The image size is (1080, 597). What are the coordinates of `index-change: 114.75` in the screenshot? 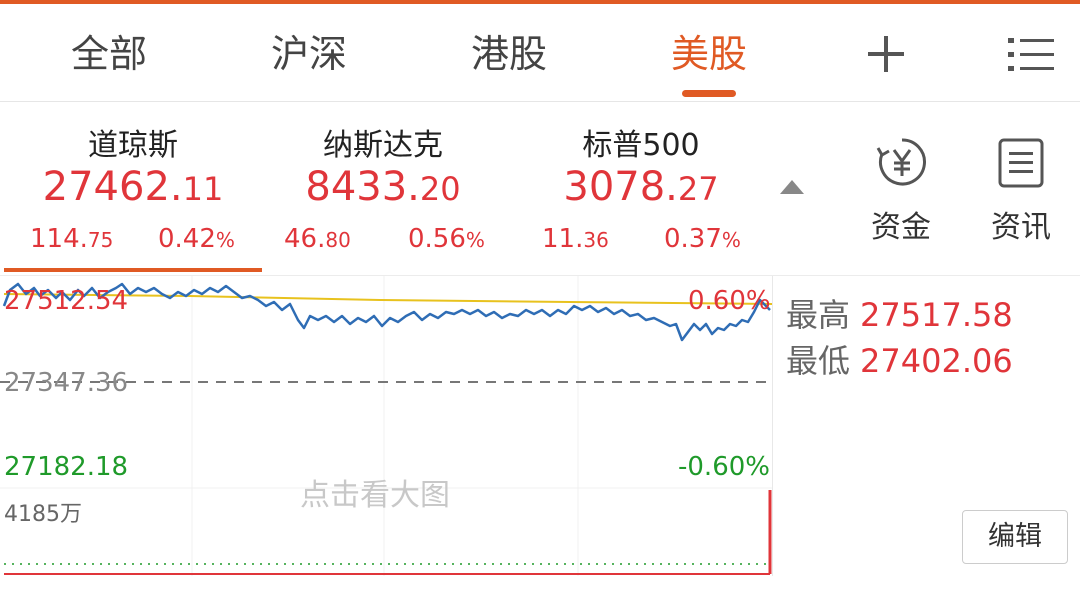 It's located at (72, 239).